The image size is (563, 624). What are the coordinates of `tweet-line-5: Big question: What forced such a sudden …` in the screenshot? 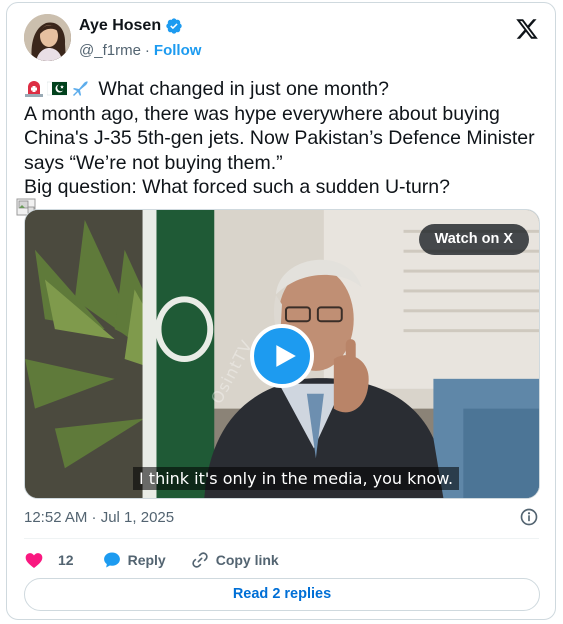 It's located at (237, 187).